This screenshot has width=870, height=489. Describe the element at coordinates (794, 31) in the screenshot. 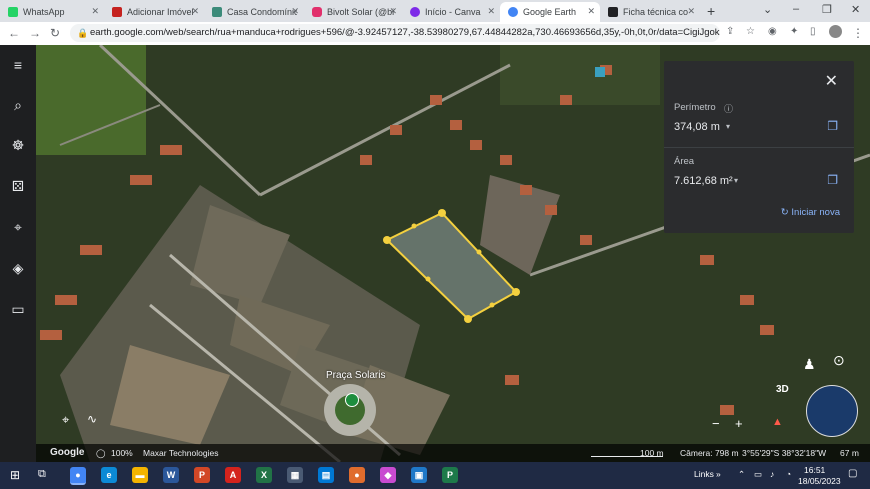

I see `extensions-puzzle-icon: ✦` at that location.